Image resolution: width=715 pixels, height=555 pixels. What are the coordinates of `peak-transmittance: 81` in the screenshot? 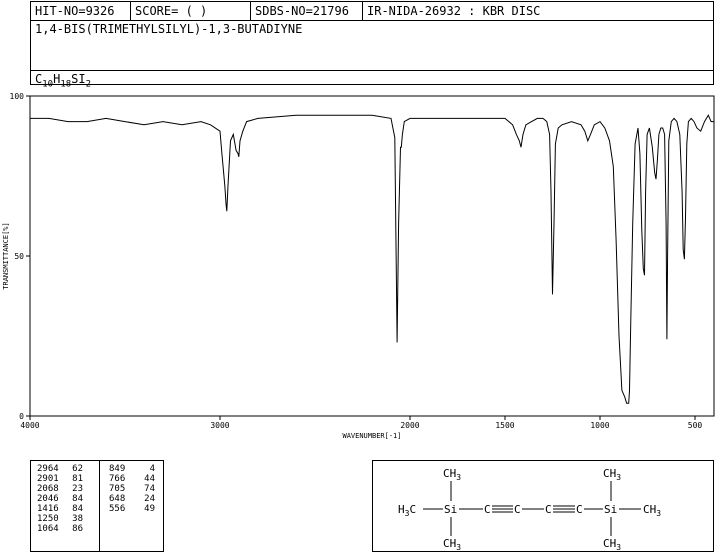 It's located at (77, 479).